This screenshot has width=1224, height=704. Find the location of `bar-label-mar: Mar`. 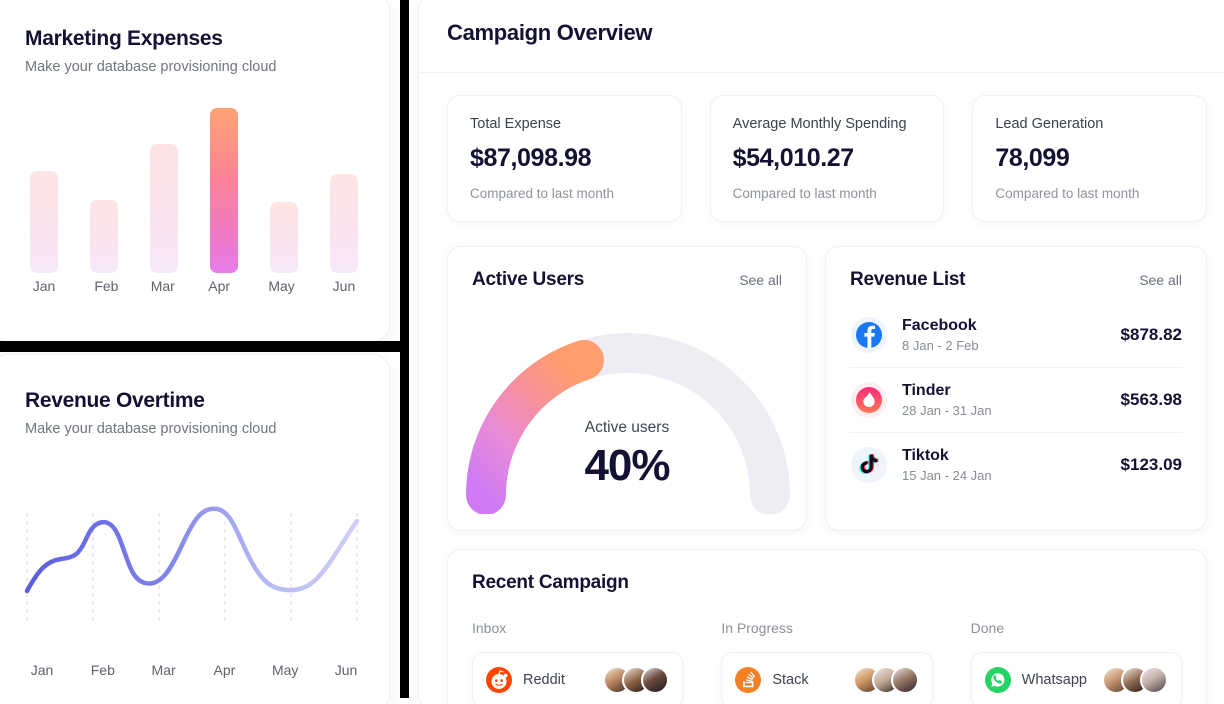

bar-label-mar: Mar is located at coordinates (162, 286).